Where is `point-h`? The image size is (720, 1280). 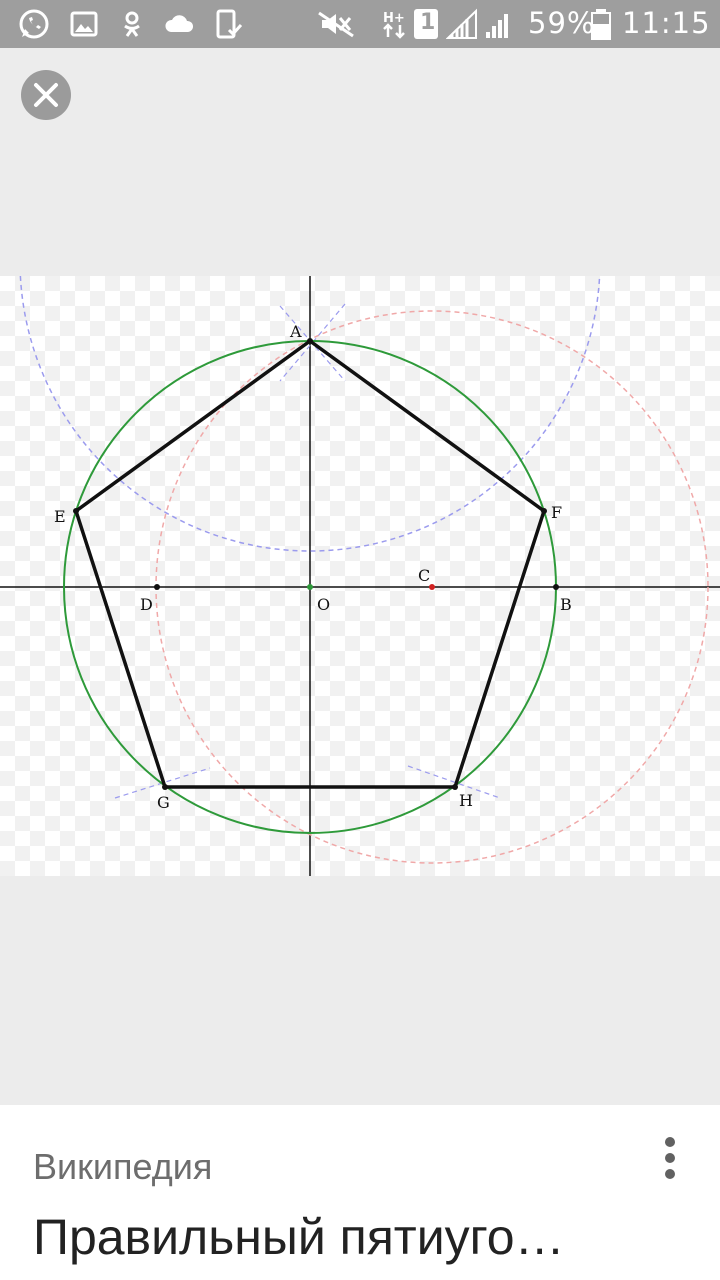 point-h is located at coordinates (455, 787).